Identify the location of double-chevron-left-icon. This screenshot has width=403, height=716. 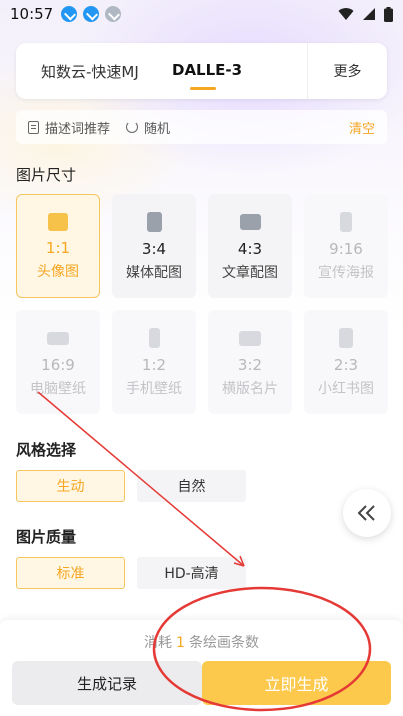
(366, 513).